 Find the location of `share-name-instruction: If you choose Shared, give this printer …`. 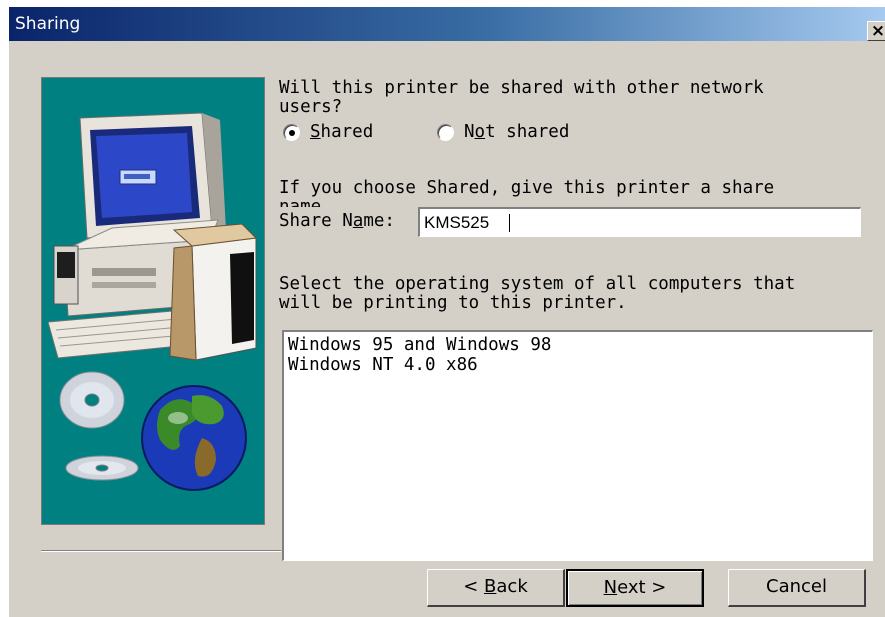

share-name-instruction: If you choose Shared, give this printer … is located at coordinates (527, 188).